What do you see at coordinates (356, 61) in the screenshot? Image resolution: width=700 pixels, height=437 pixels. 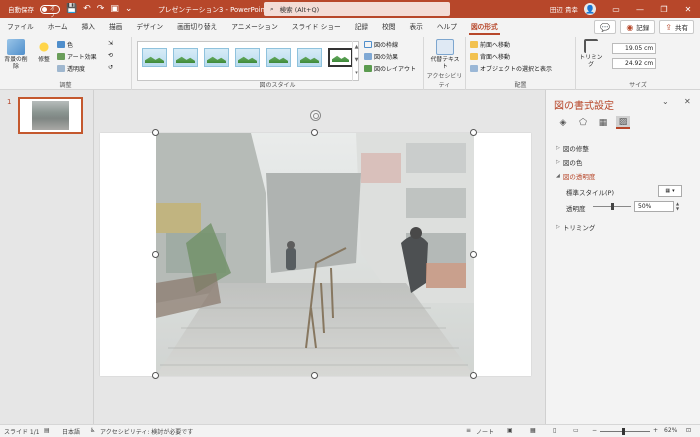 I see `gallery-scroll: ▲ ▼ ▾` at bounding box center [356, 61].